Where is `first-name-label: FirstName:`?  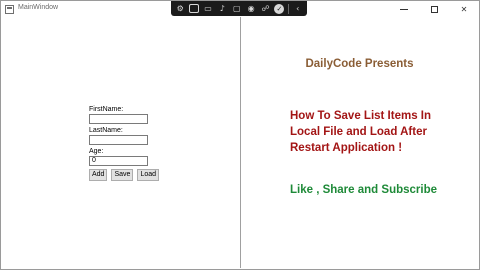
first-name-label: FirstName: is located at coordinates (106, 109).